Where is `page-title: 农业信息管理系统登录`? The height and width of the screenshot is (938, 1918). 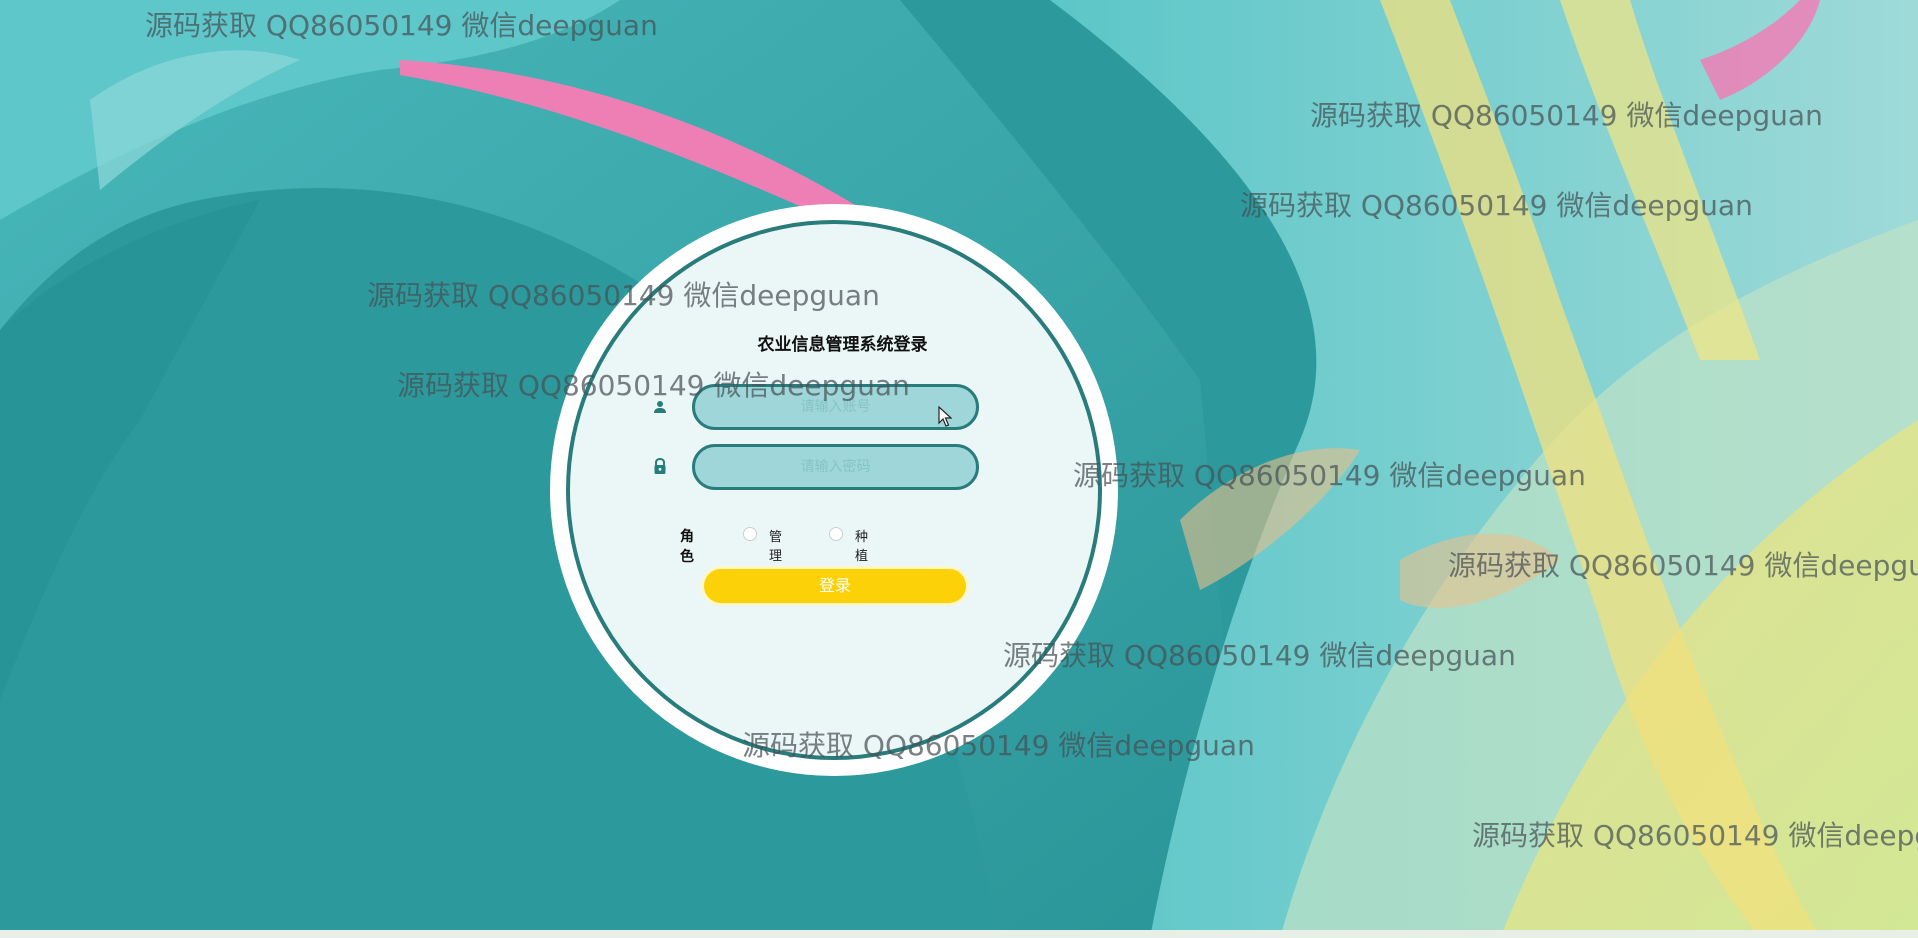 page-title: 农业信息管理系统登录 is located at coordinates (842, 345).